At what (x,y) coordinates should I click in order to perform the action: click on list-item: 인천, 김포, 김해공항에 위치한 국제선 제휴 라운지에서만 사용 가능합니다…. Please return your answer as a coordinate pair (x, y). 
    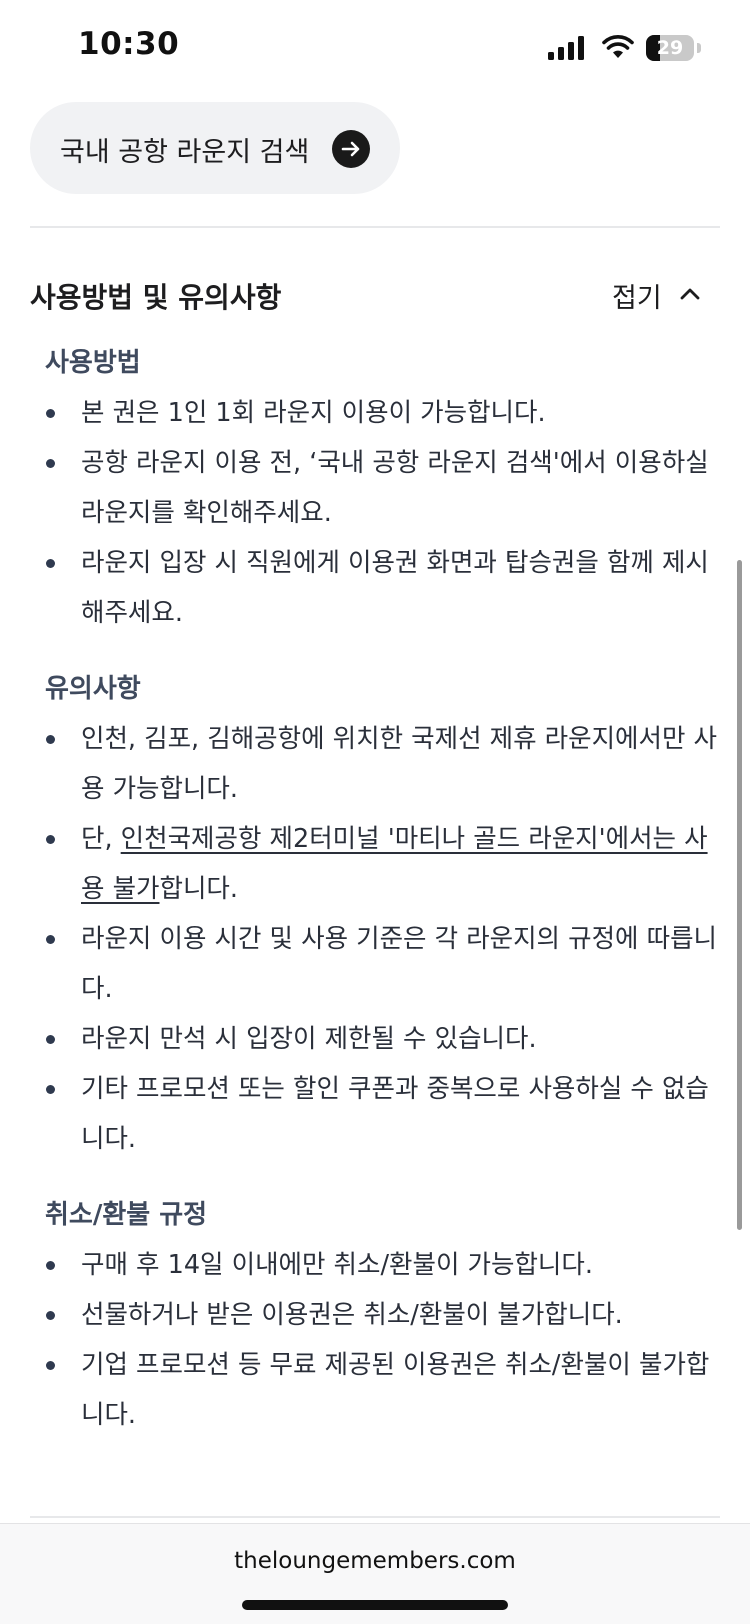
    Looking at the image, I should click on (381, 764).